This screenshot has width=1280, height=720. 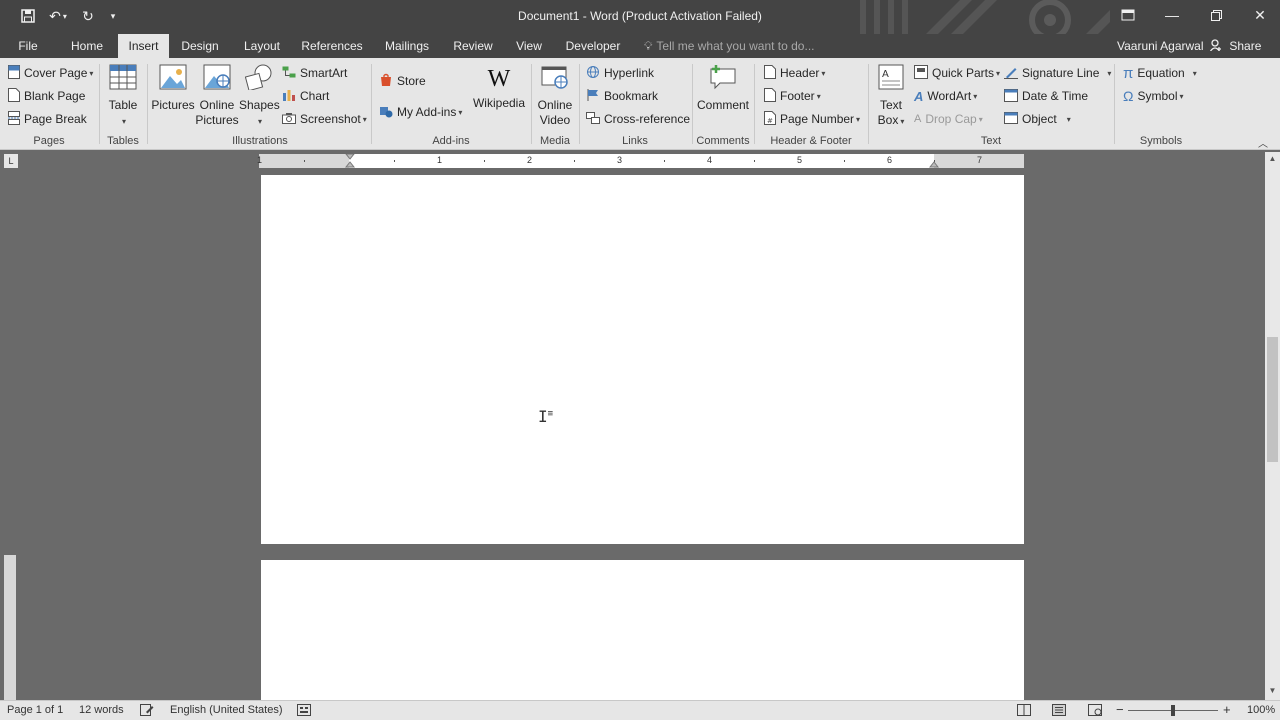 What do you see at coordinates (143, 46) in the screenshot?
I see `tab-insert: Insert` at bounding box center [143, 46].